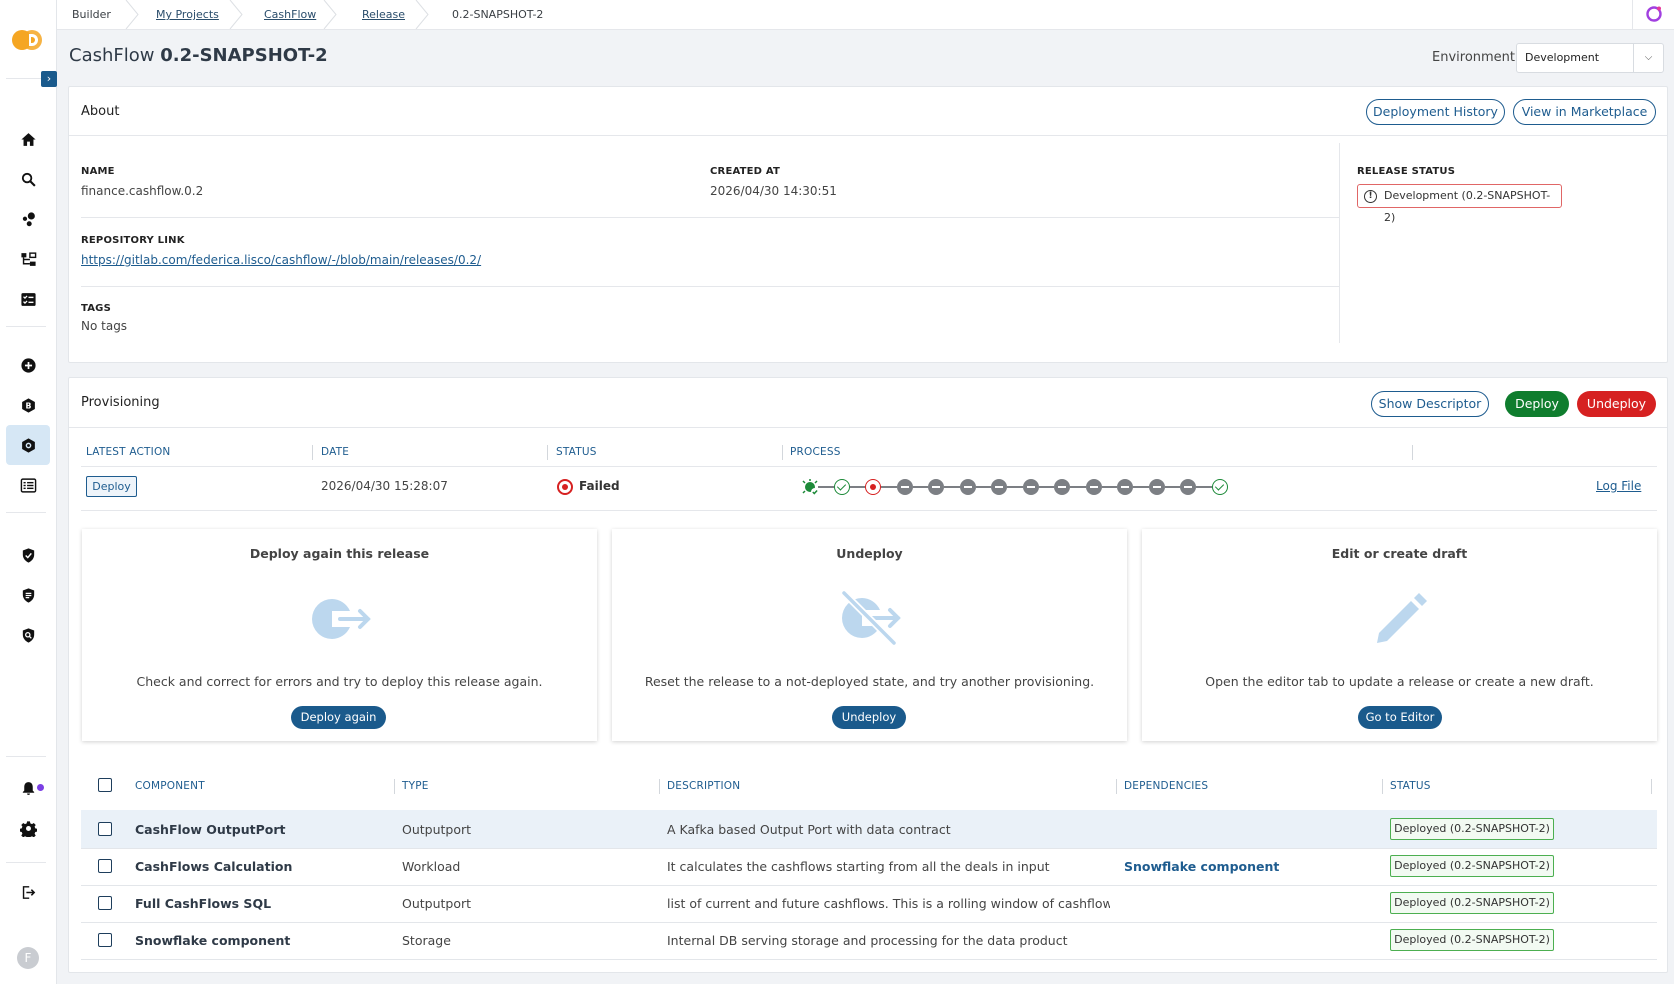 The height and width of the screenshot is (984, 1674). Describe the element at coordinates (384, 486) in the screenshot. I see `latest-action-date: 2026/04/30 15:28:07` at that location.